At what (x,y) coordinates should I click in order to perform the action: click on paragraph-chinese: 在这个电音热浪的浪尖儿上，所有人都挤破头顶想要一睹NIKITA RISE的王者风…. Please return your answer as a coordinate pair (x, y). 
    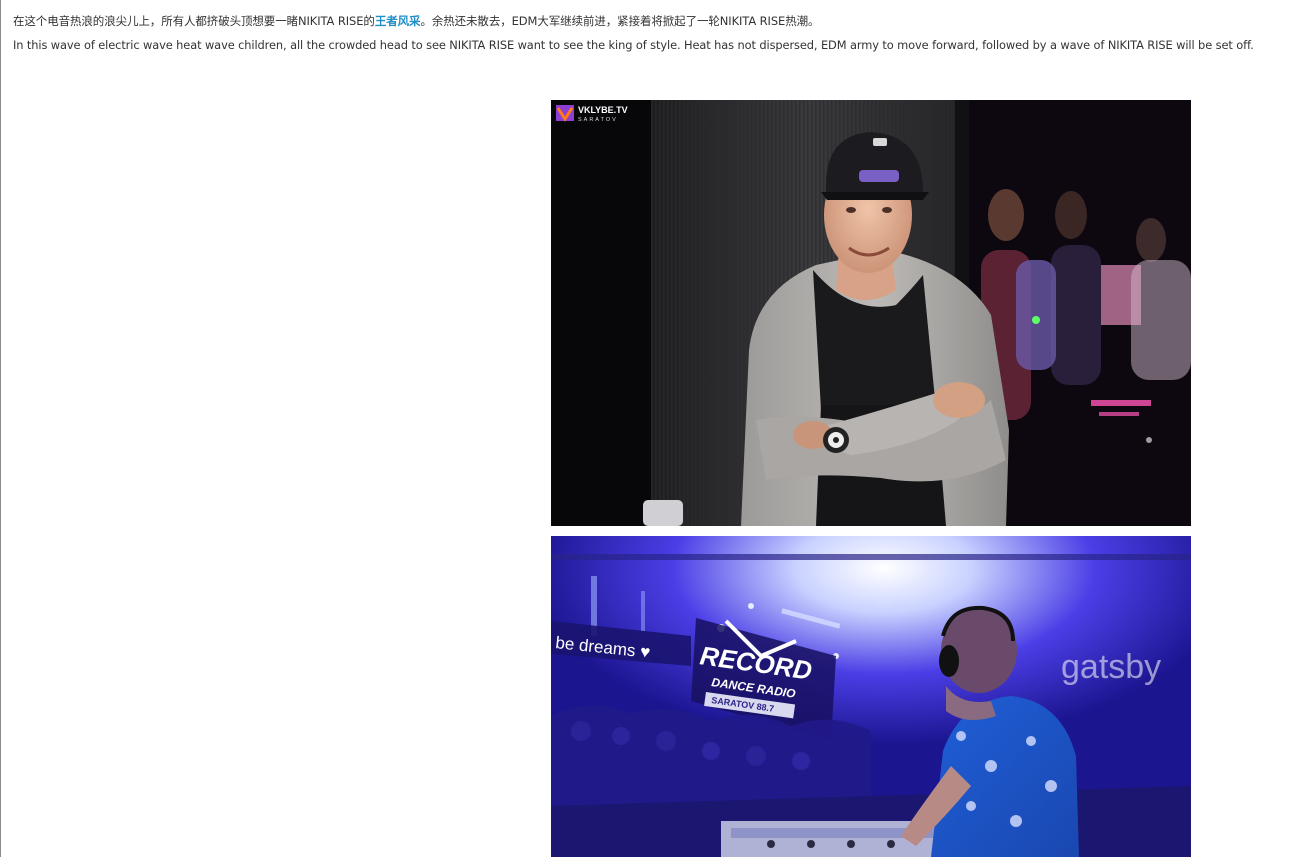
    Looking at the image, I should click on (416, 21).